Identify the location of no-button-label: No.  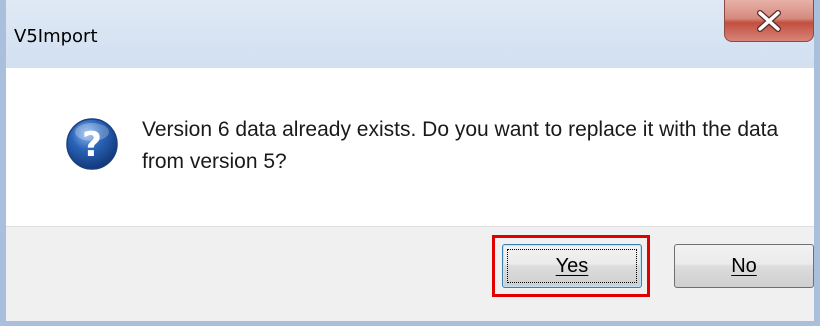
(744, 265).